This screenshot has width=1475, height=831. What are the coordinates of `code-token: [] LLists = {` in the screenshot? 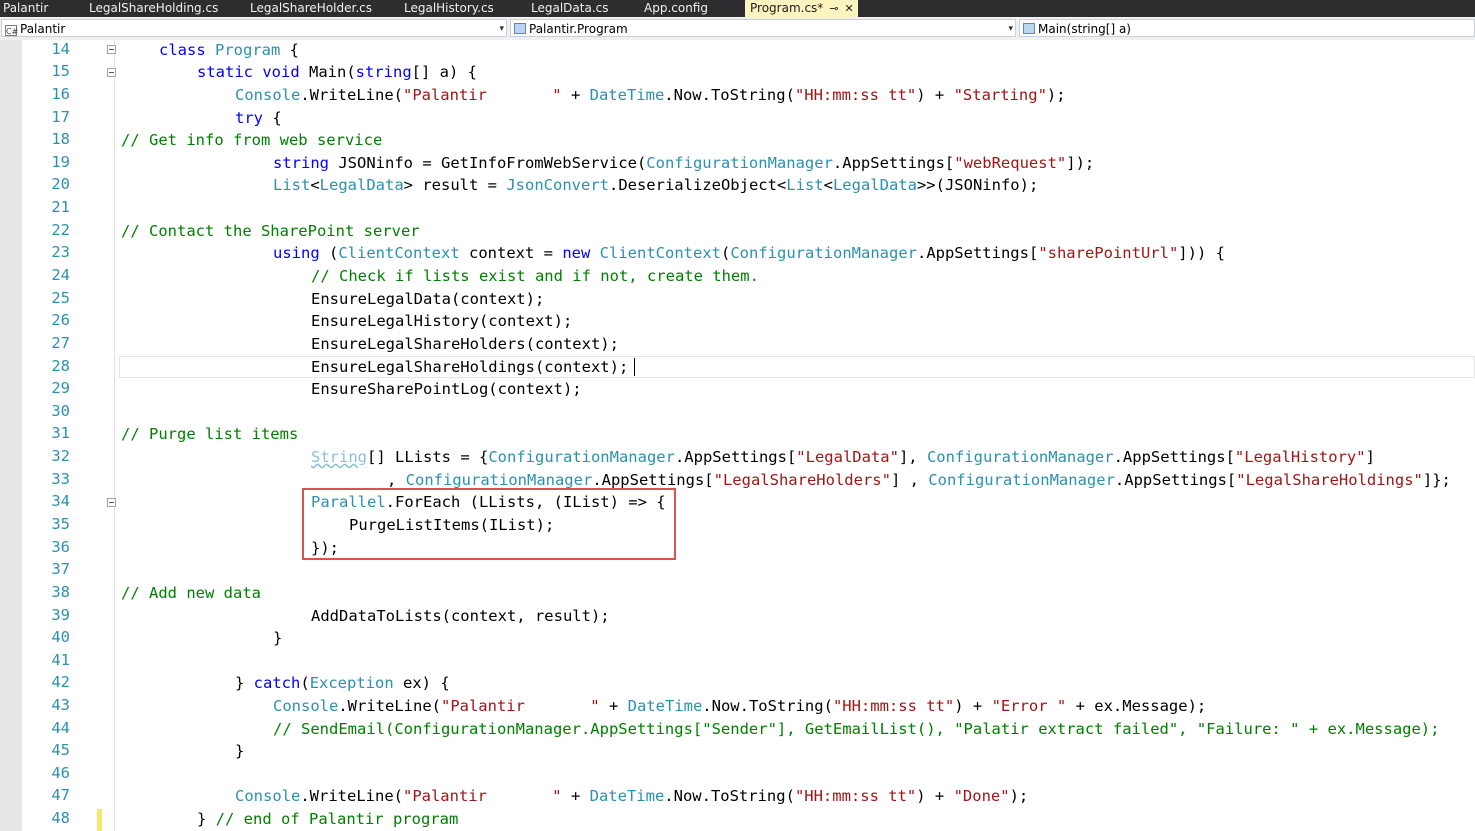 It's located at (428, 457).